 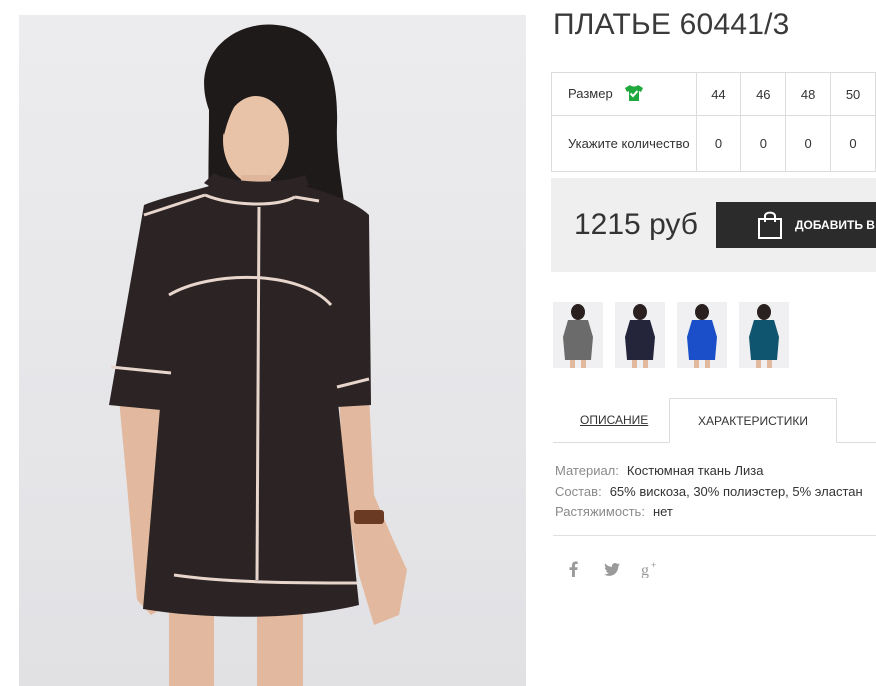 What do you see at coordinates (574, 571) in the screenshot?
I see `facebook-icon` at bounding box center [574, 571].